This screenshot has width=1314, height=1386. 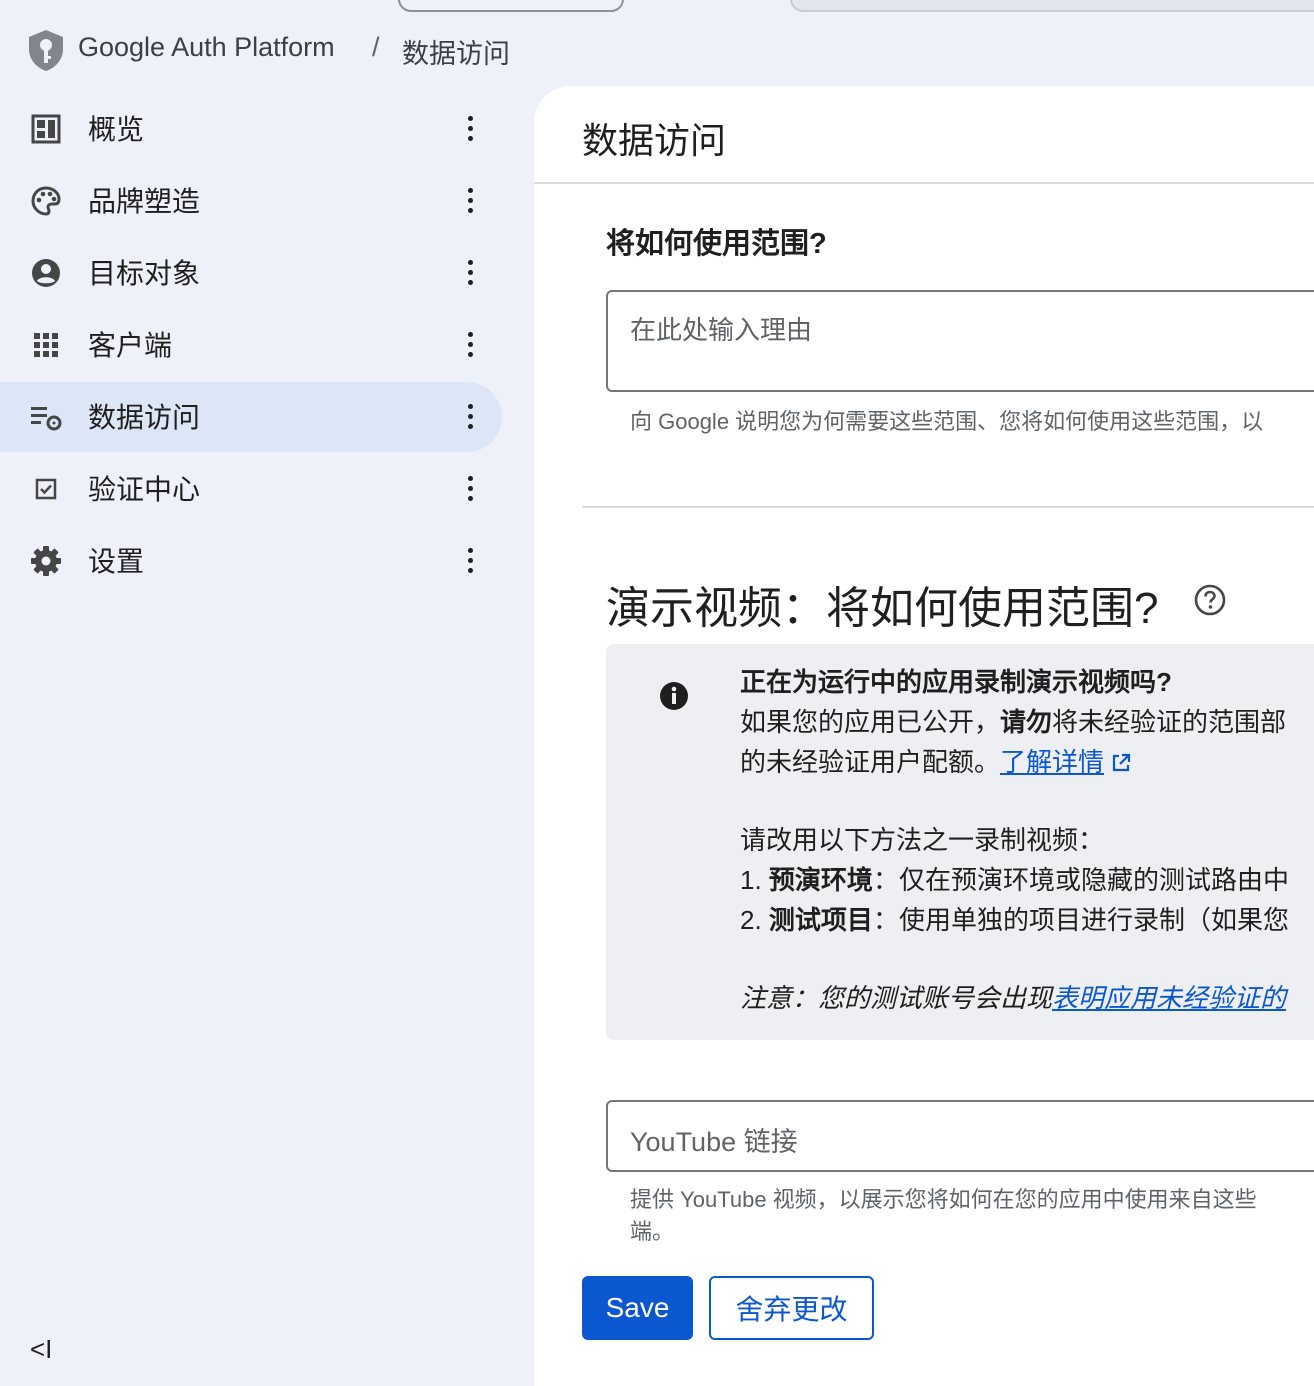 What do you see at coordinates (1052, 762) in the screenshot?
I see `learn-more-link: 了解详情` at bounding box center [1052, 762].